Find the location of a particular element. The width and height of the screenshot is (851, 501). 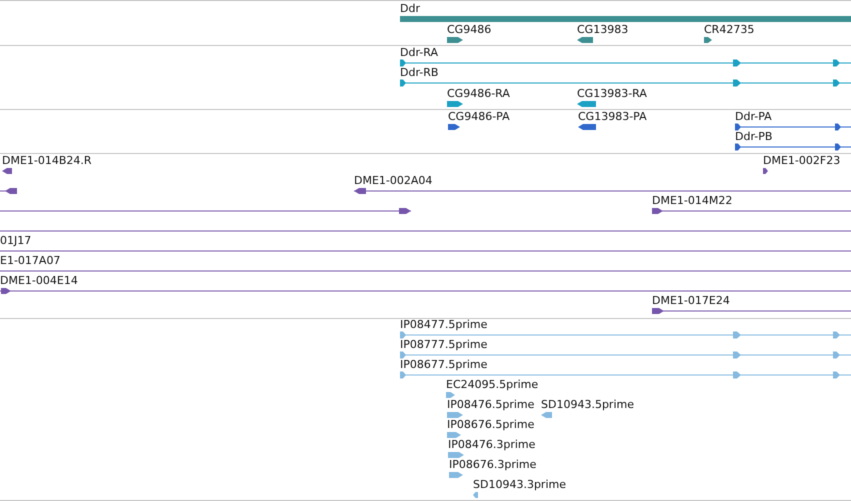

feature-label: CG9486-PA is located at coordinates (479, 116).